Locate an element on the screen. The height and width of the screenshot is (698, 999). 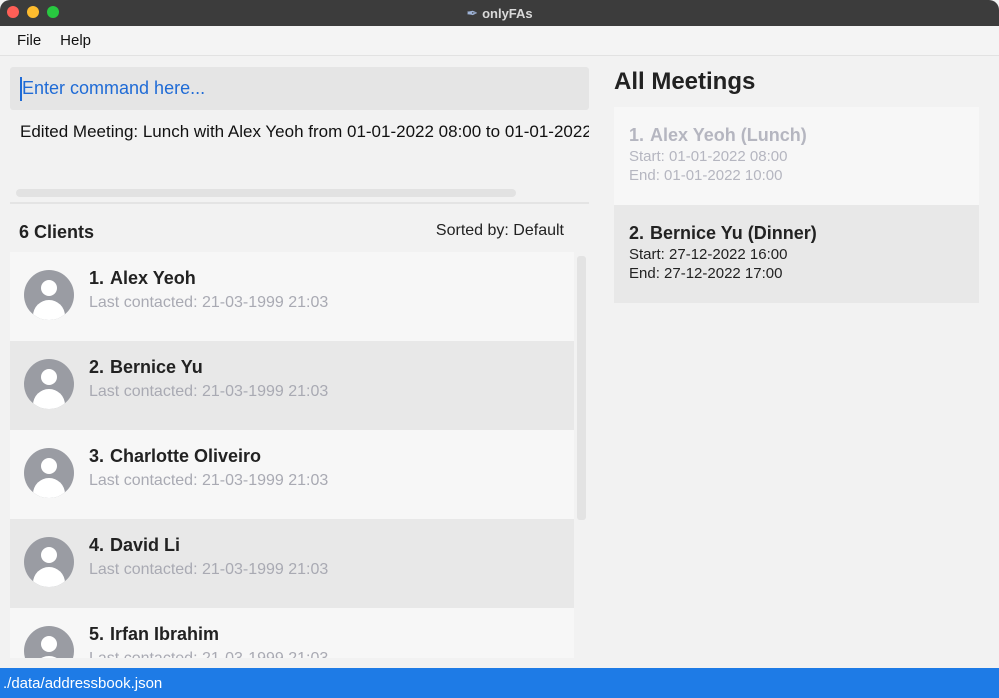
meeting-end: End: 27-12-2022 17:00 is located at coordinates (706, 273).